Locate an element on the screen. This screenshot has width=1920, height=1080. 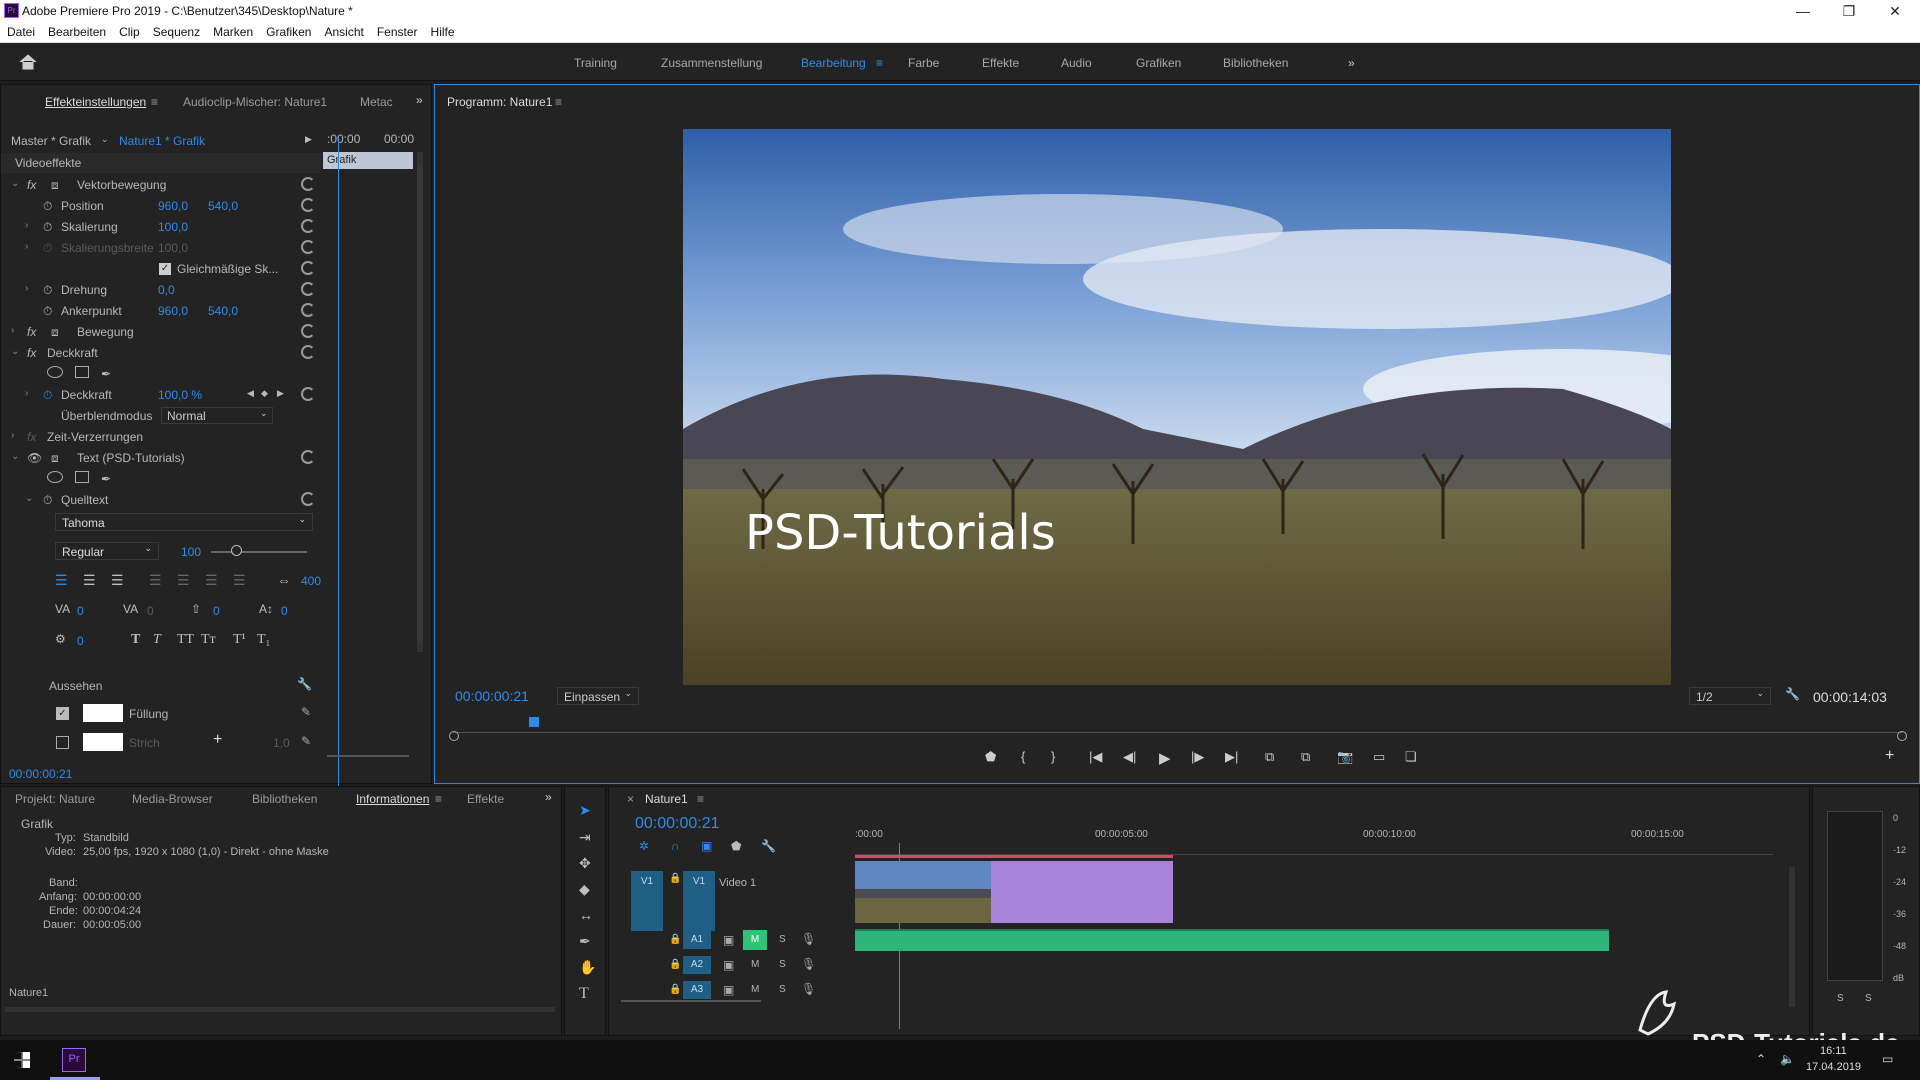
timeline-timecode: 00:00:00:21 is located at coordinates (677, 824).